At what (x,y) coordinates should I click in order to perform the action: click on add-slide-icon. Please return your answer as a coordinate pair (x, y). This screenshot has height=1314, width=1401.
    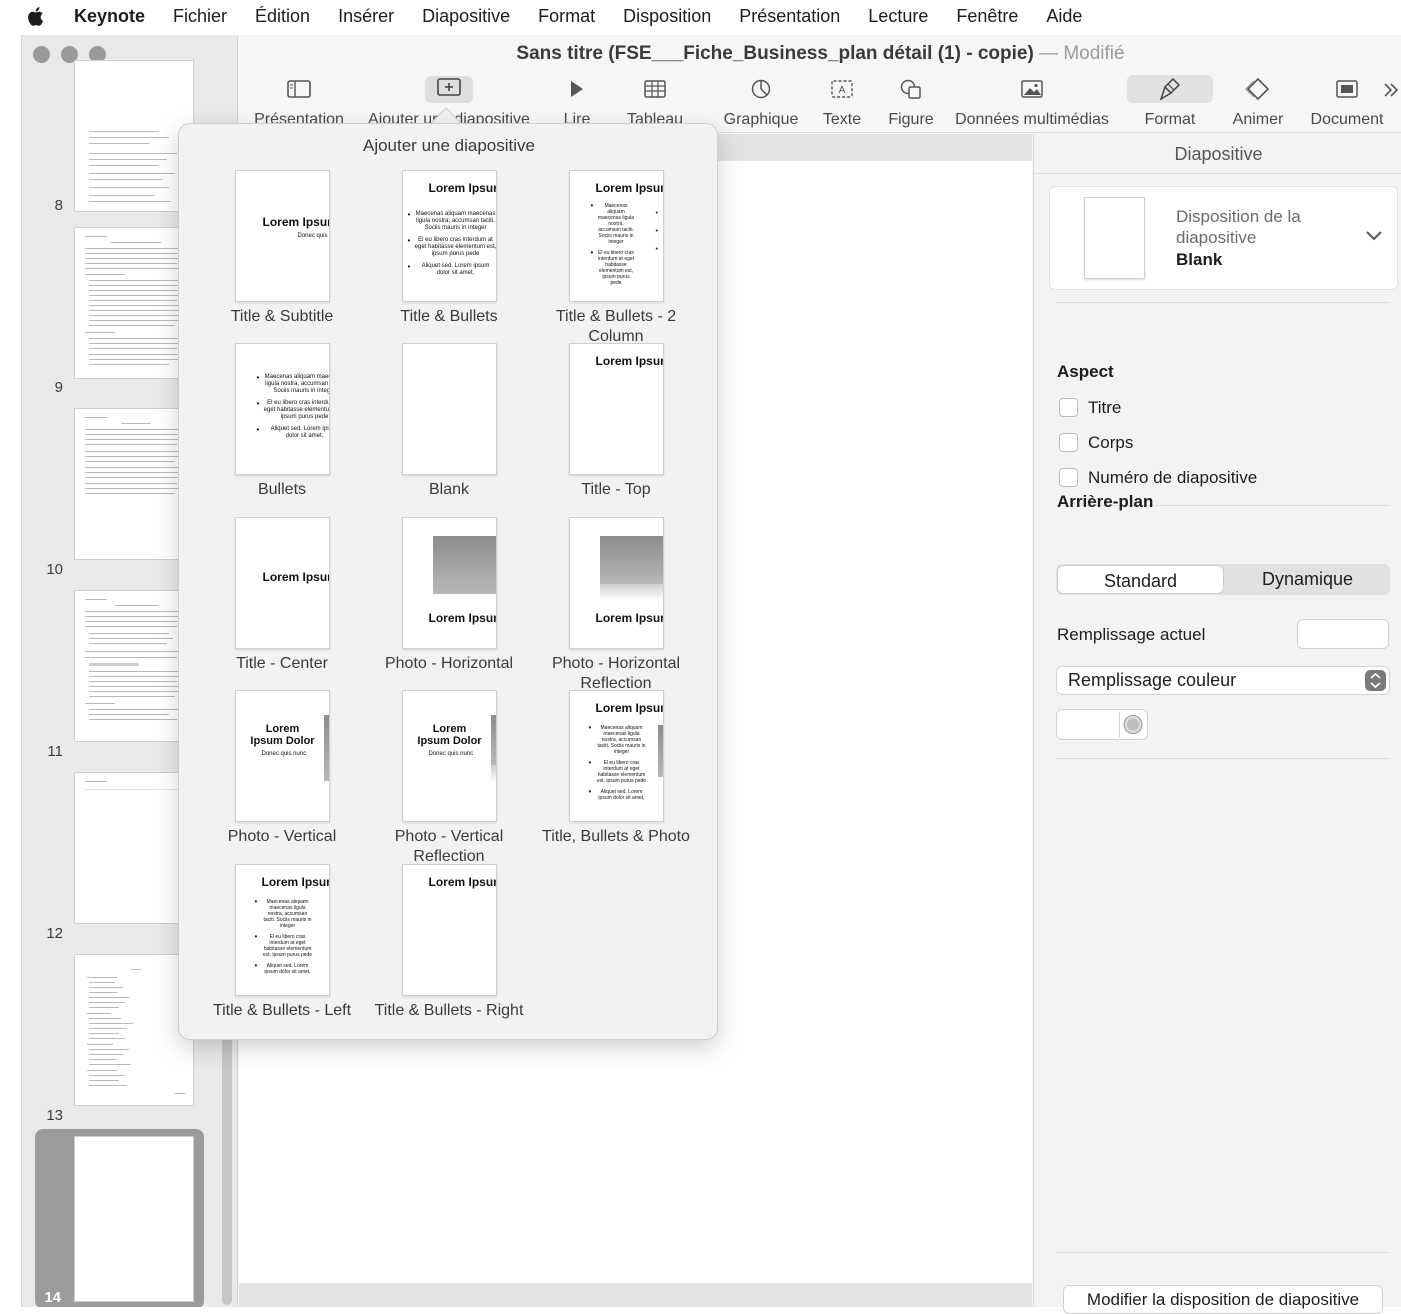
    Looking at the image, I should click on (449, 86).